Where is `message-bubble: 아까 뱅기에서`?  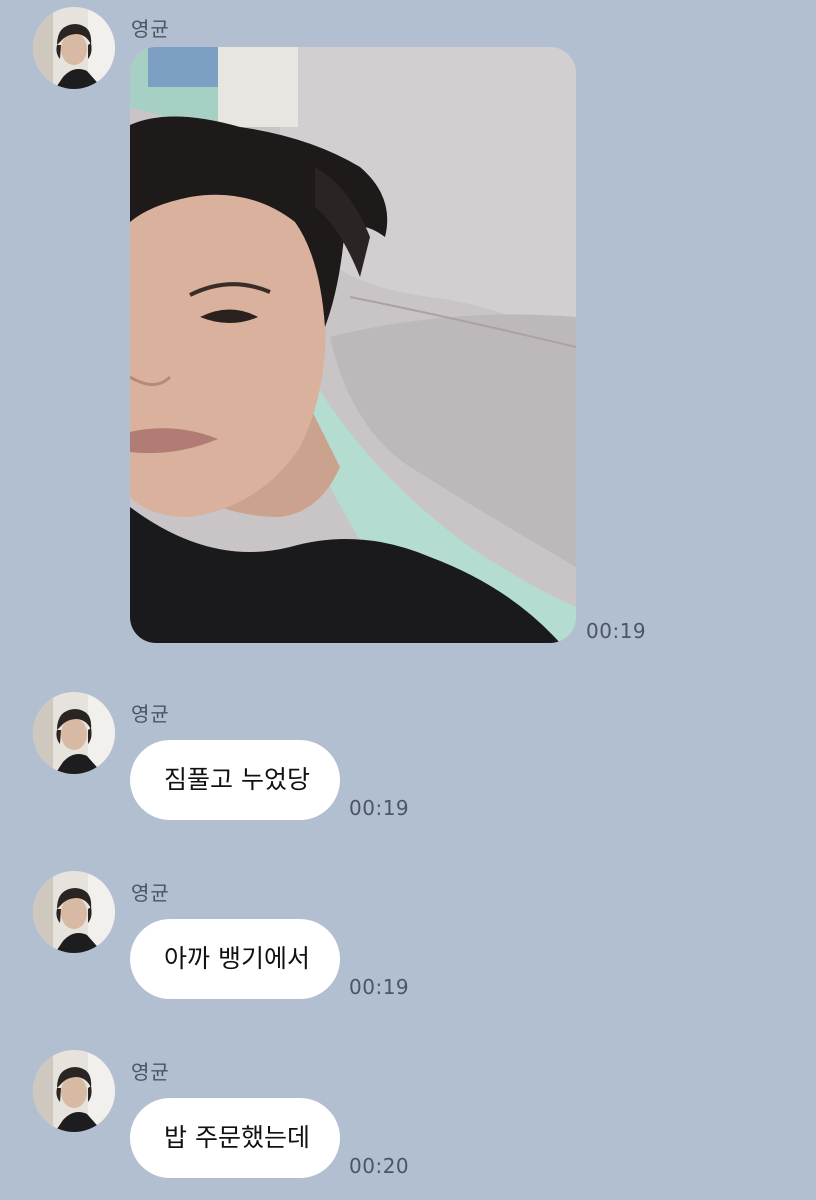 message-bubble: 아까 뱅기에서 is located at coordinates (235, 959).